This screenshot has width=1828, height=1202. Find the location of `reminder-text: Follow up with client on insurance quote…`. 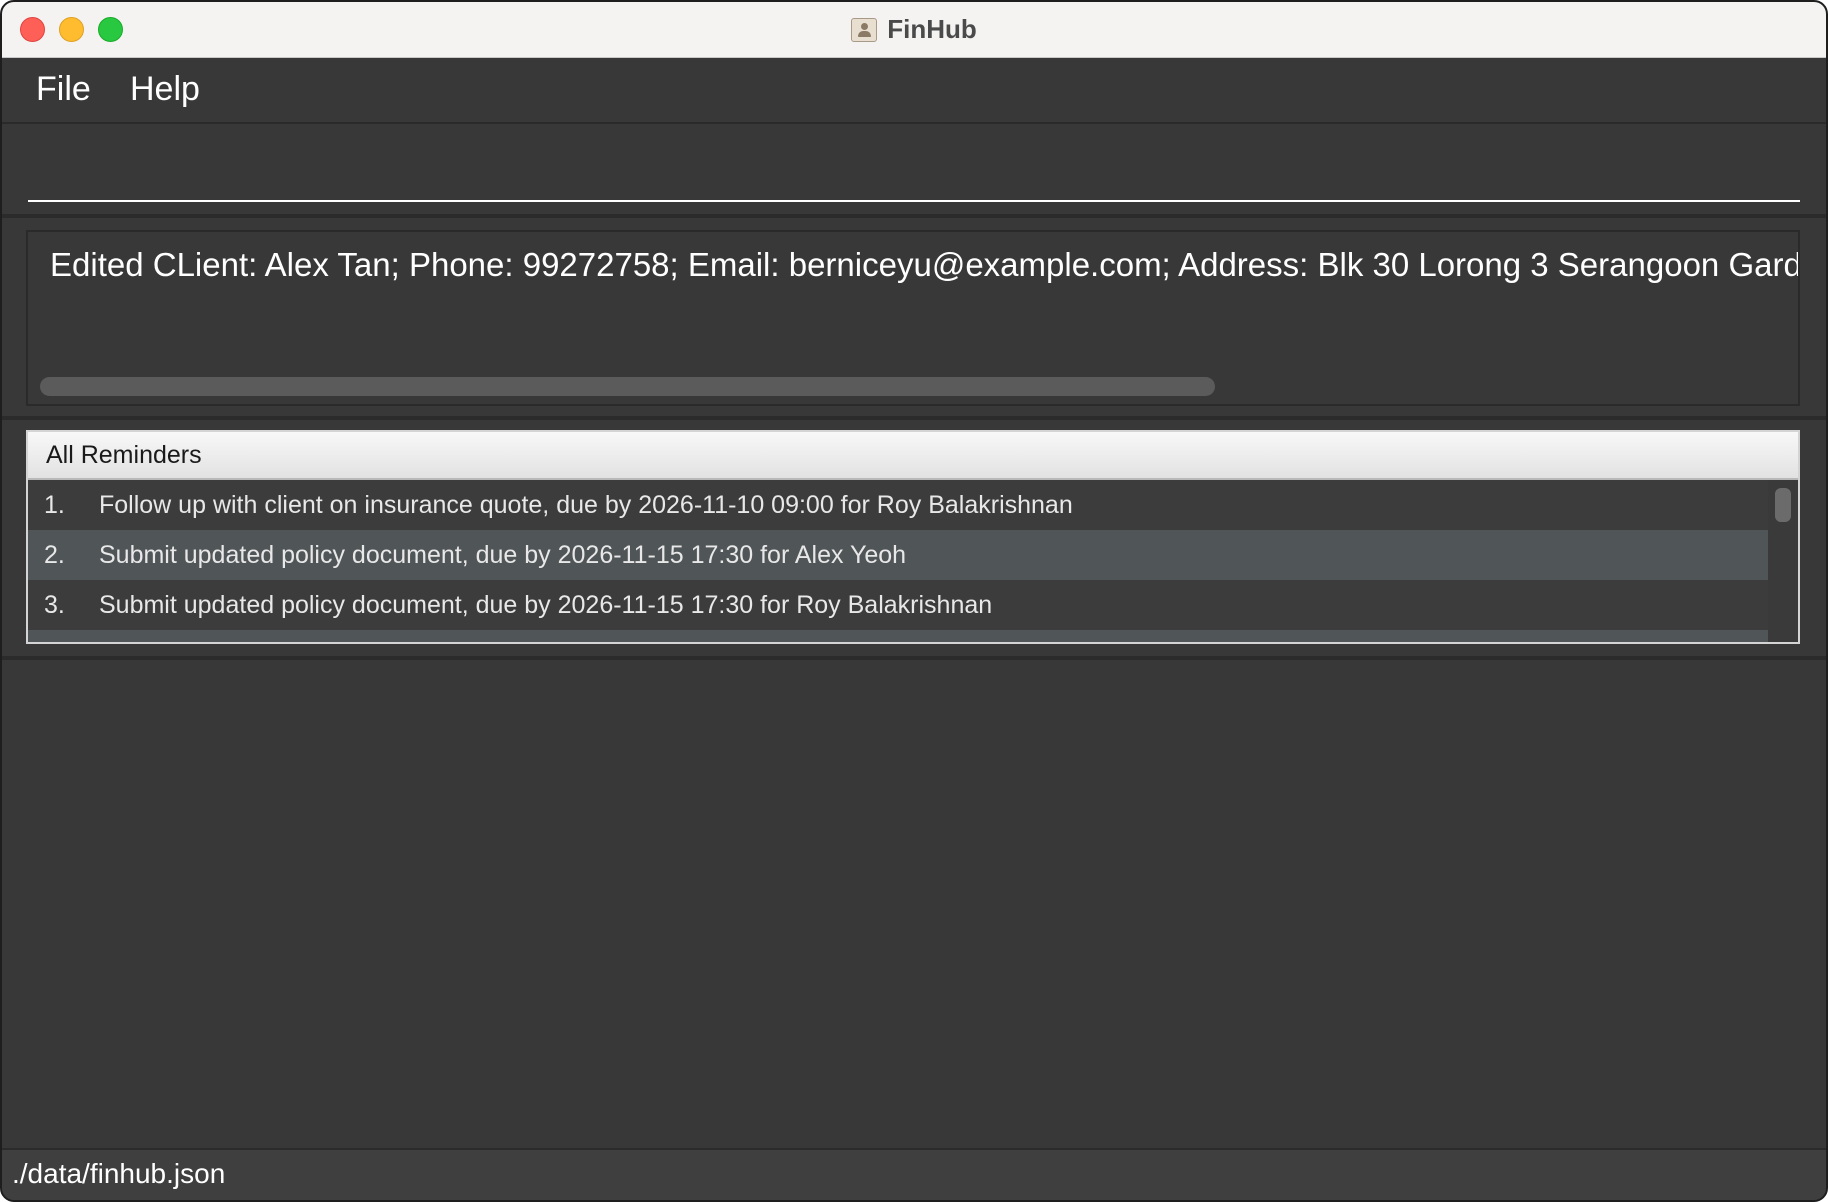

reminder-text: Follow up with client on insurance quote… is located at coordinates (586, 504).